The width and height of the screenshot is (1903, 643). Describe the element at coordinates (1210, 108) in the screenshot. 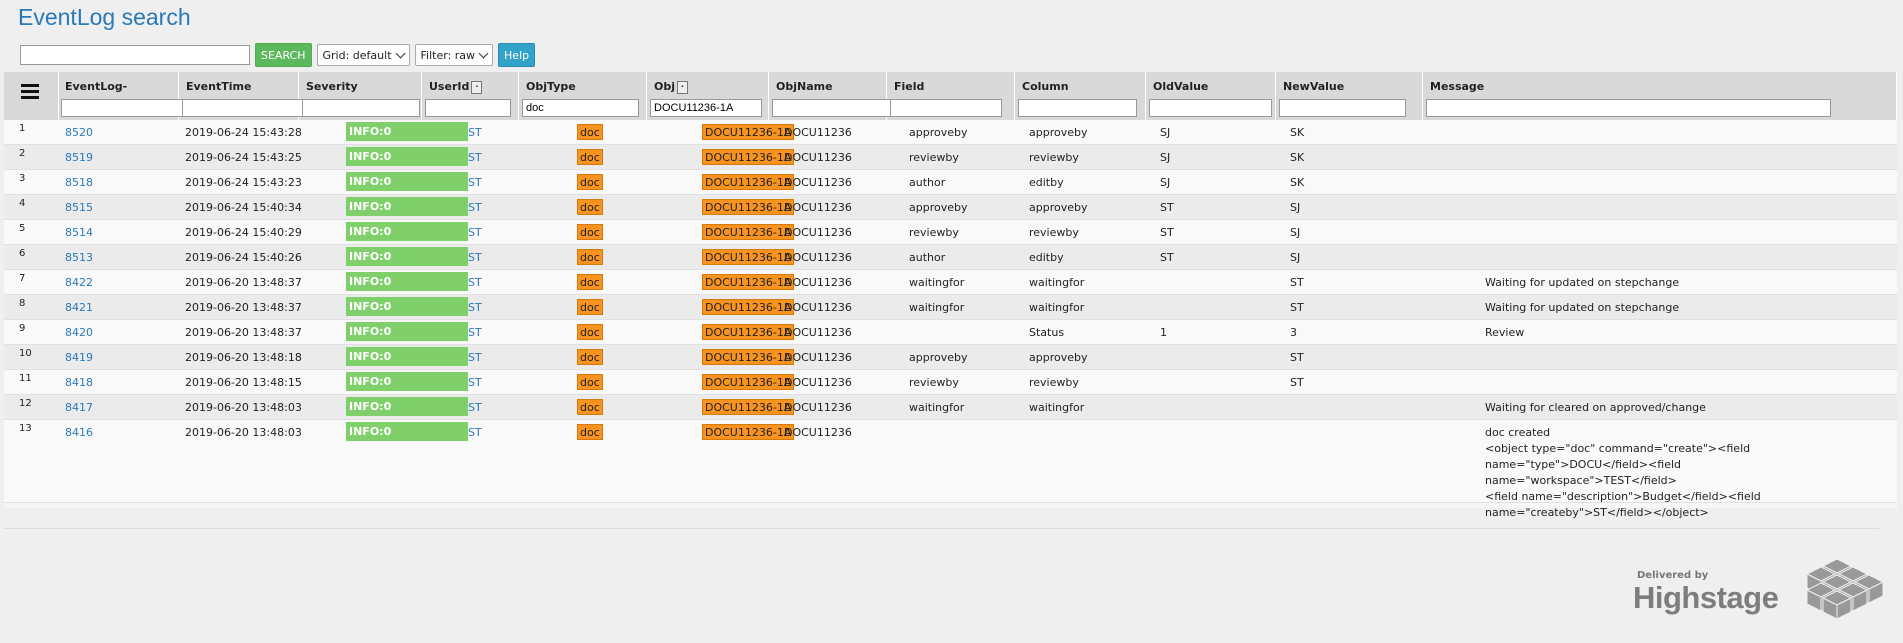

I see `column-filter-oldvalue` at that location.